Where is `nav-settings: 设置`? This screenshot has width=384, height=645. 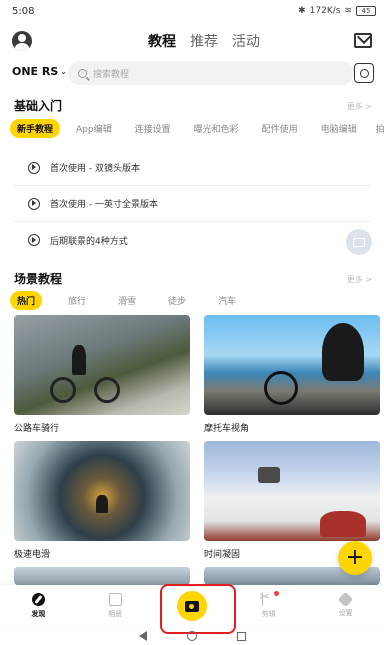 nav-settings: 设置 is located at coordinates (345, 606).